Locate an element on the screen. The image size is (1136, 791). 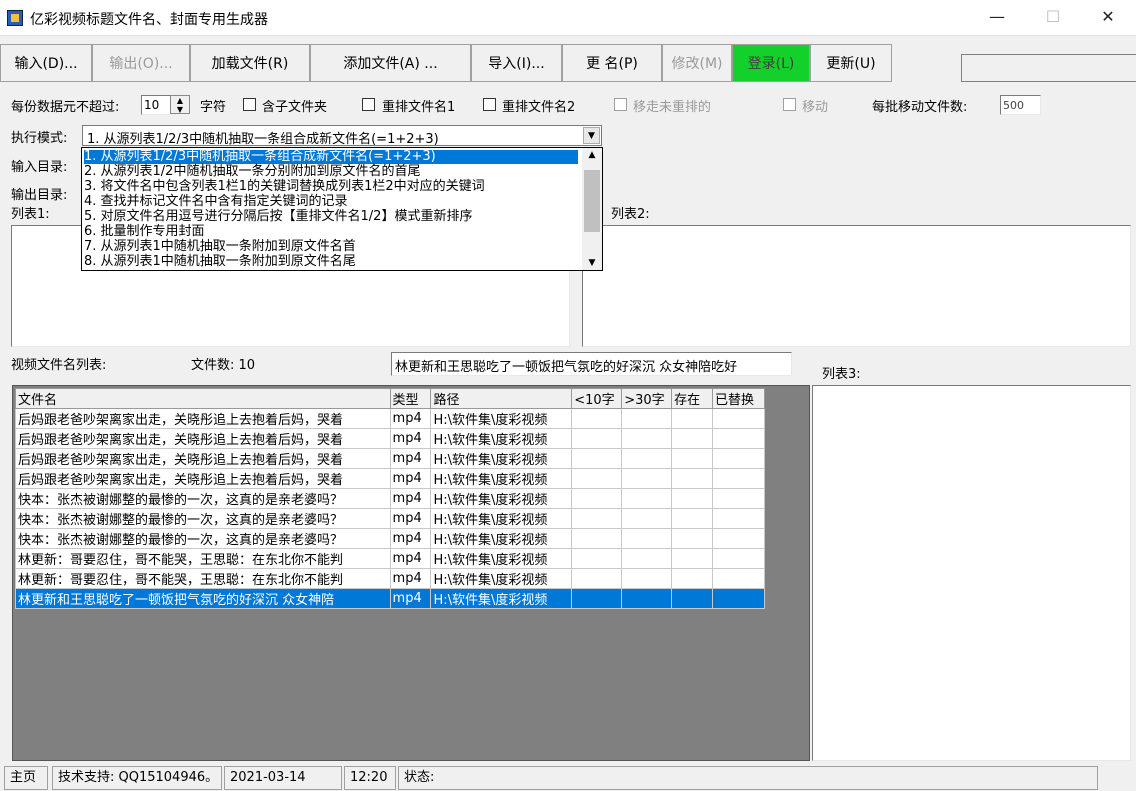
reorder1-checkbox is located at coordinates (368, 104).